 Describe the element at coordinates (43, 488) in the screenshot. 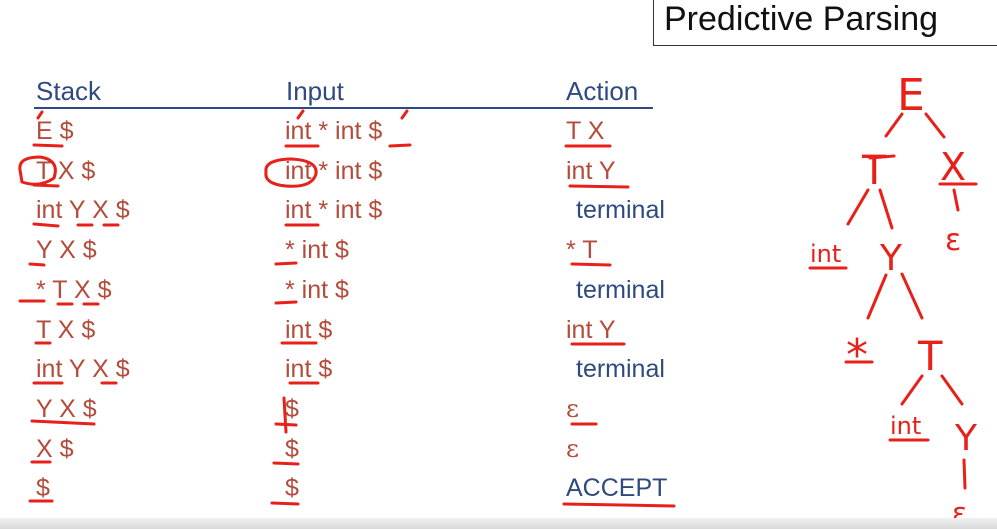

I see `stack-cell-row-10: $` at that location.